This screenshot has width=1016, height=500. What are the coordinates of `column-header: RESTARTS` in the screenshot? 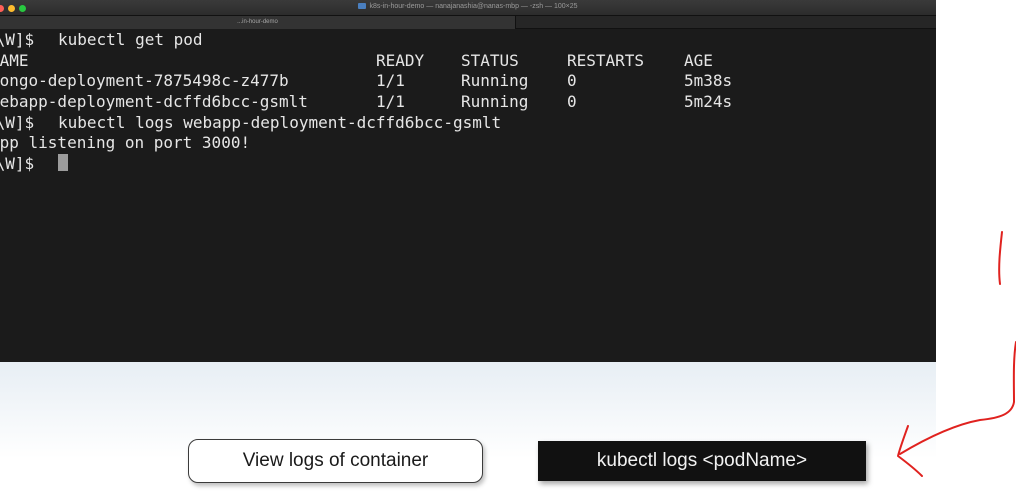 It's located at (606, 60).